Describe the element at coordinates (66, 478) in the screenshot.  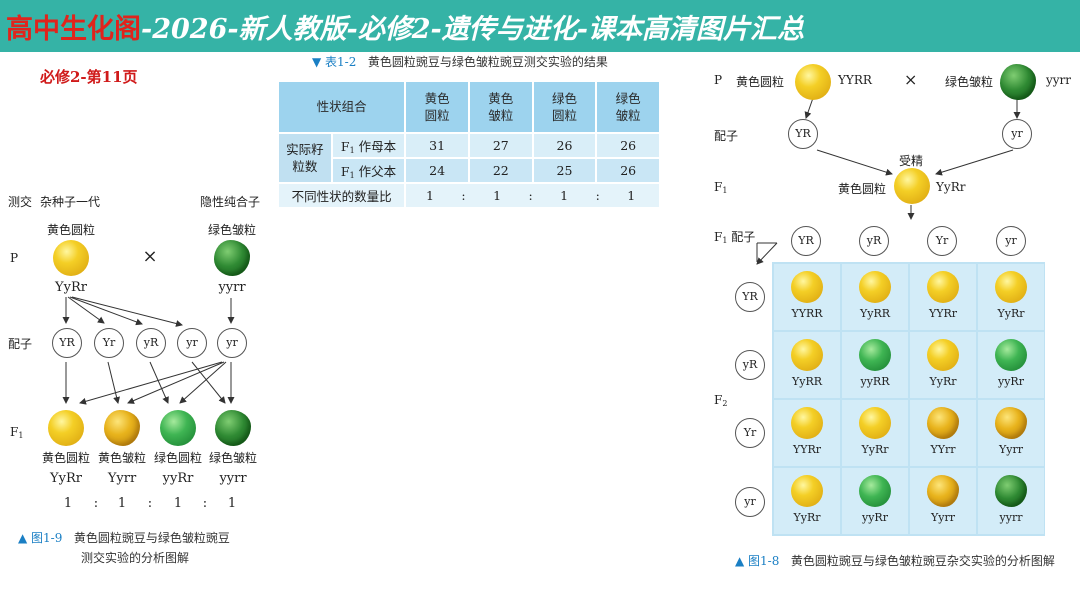
I see `offspring-genotype: YyRr` at that location.